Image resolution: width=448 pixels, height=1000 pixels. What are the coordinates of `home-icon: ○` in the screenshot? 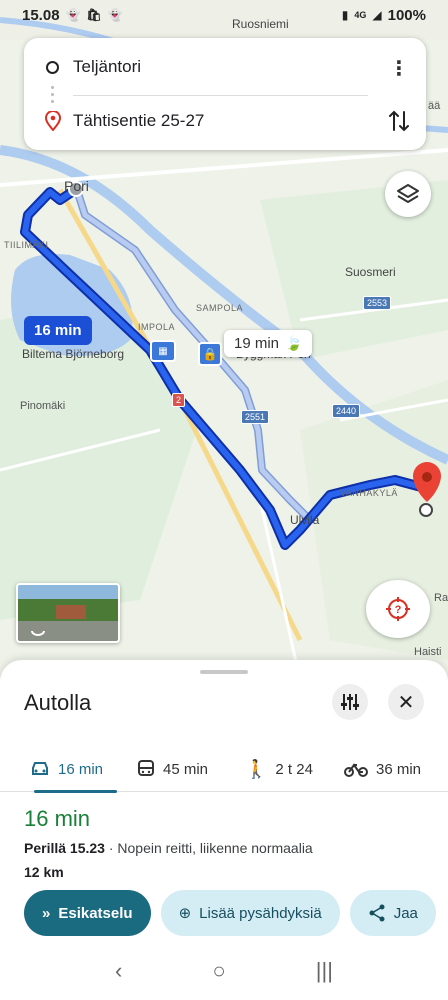 It's located at (218, 971).